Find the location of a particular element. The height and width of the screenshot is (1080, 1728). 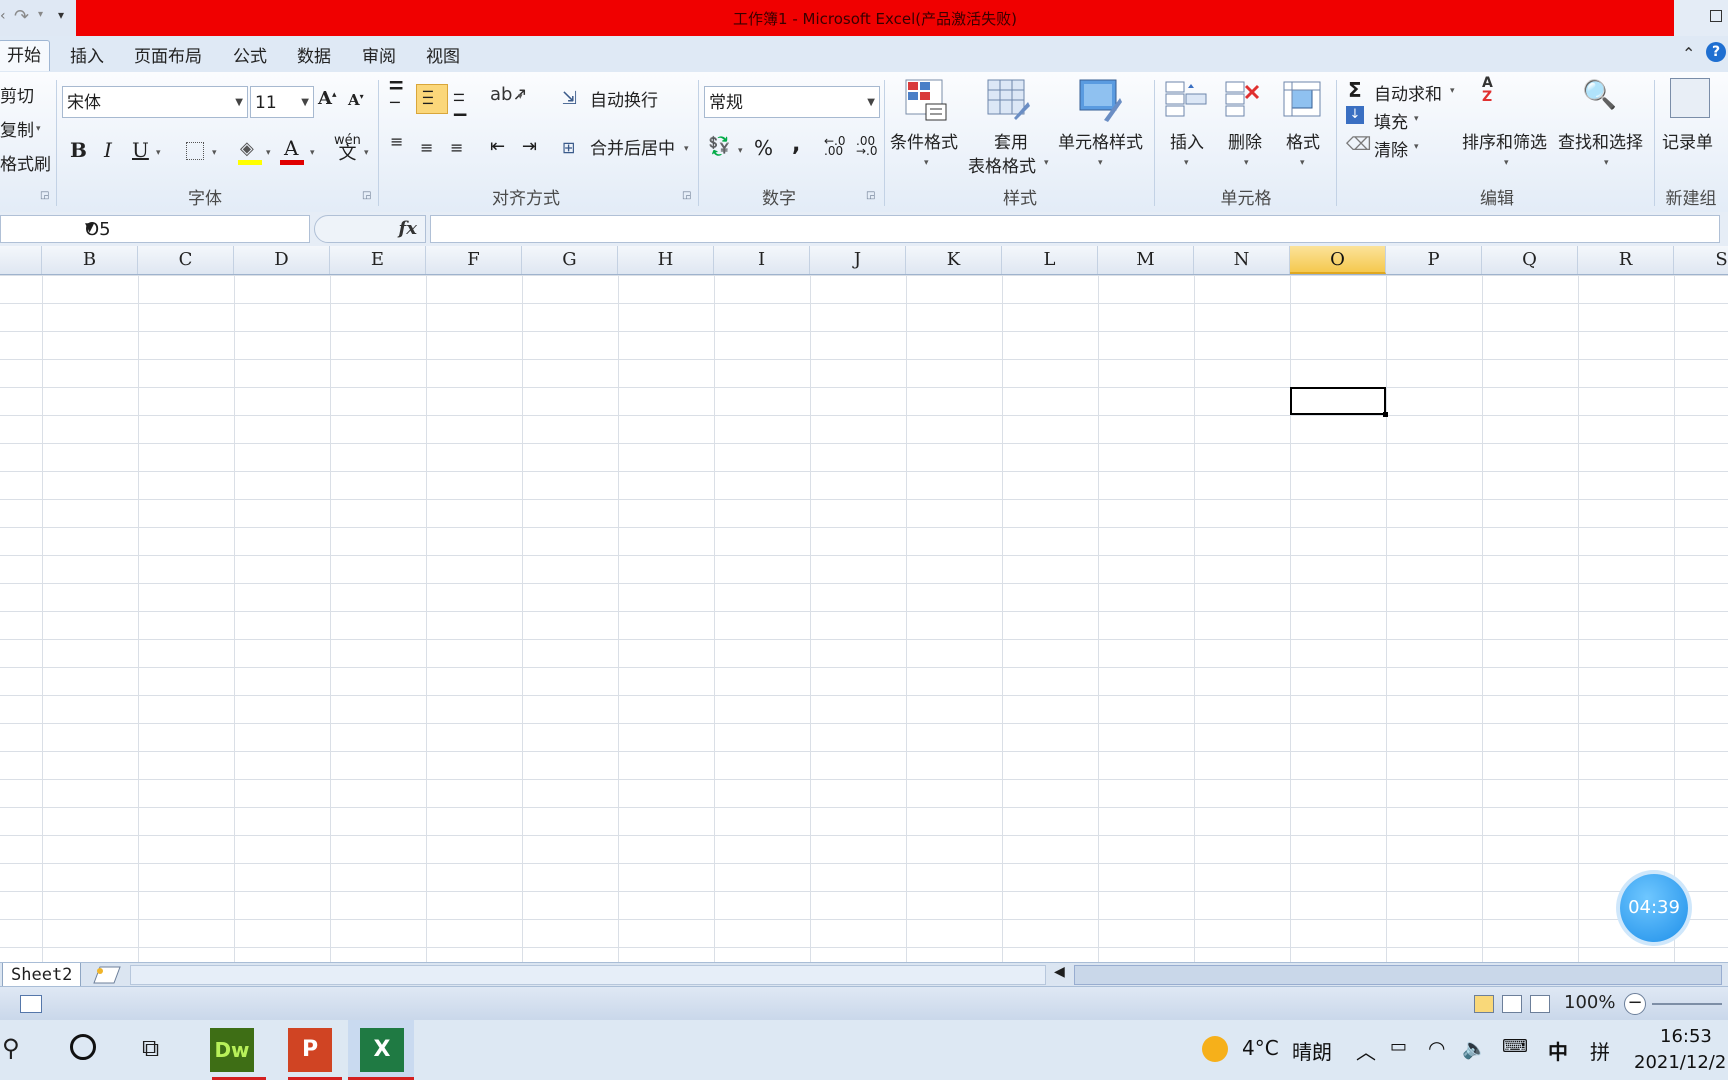

column-header: H is located at coordinates (666, 260).